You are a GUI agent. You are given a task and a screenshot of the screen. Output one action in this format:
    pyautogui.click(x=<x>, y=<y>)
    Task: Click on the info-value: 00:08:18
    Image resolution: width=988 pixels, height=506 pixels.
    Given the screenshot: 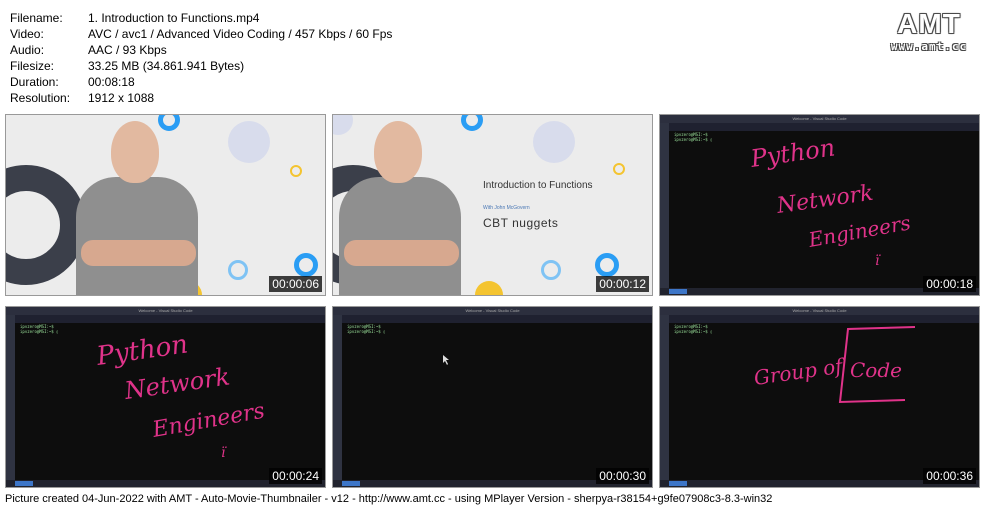 What is the action you would take?
    pyautogui.click(x=111, y=82)
    